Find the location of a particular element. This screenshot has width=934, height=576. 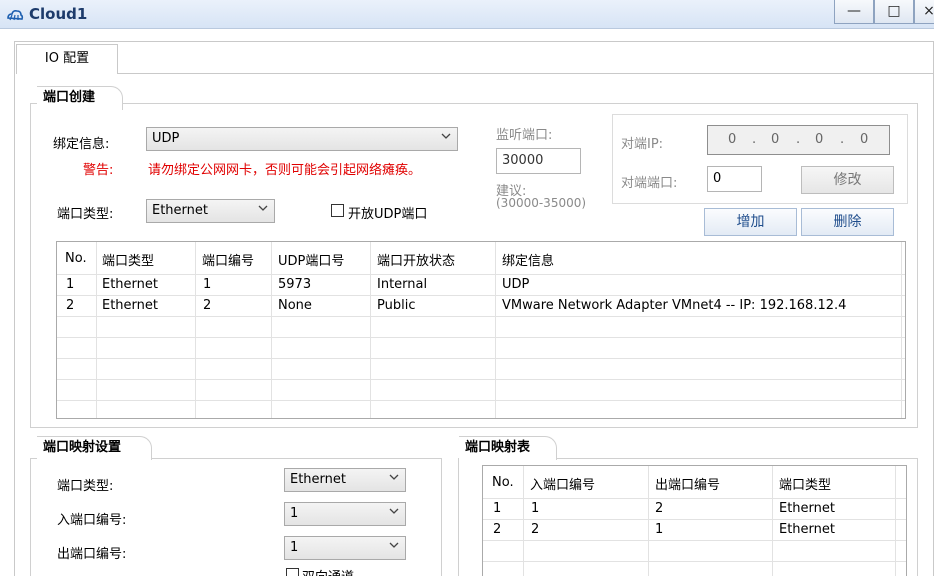

in-port-value: 1 is located at coordinates (294, 513).